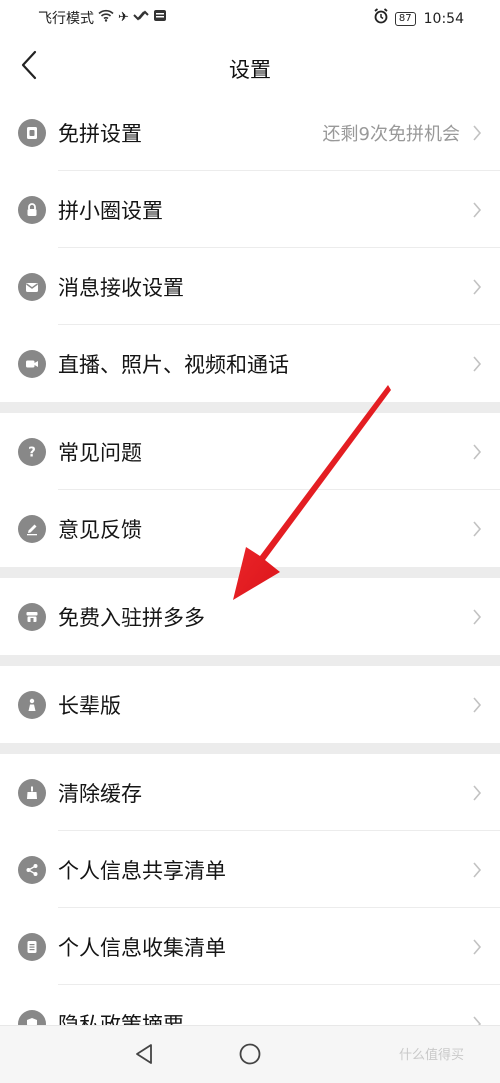  What do you see at coordinates (160, 18) in the screenshot?
I see `message-icon` at bounding box center [160, 18].